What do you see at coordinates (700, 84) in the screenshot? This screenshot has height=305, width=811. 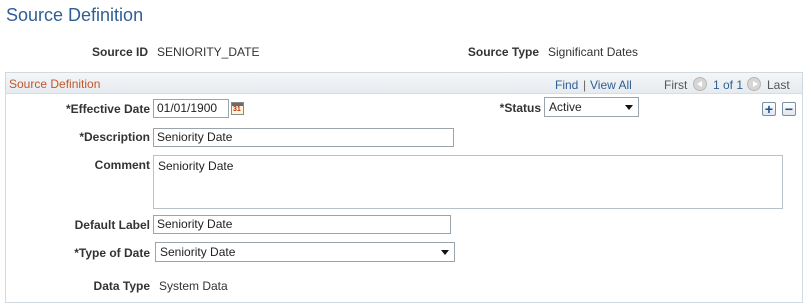 I see `previous-row-icon` at bounding box center [700, 84].